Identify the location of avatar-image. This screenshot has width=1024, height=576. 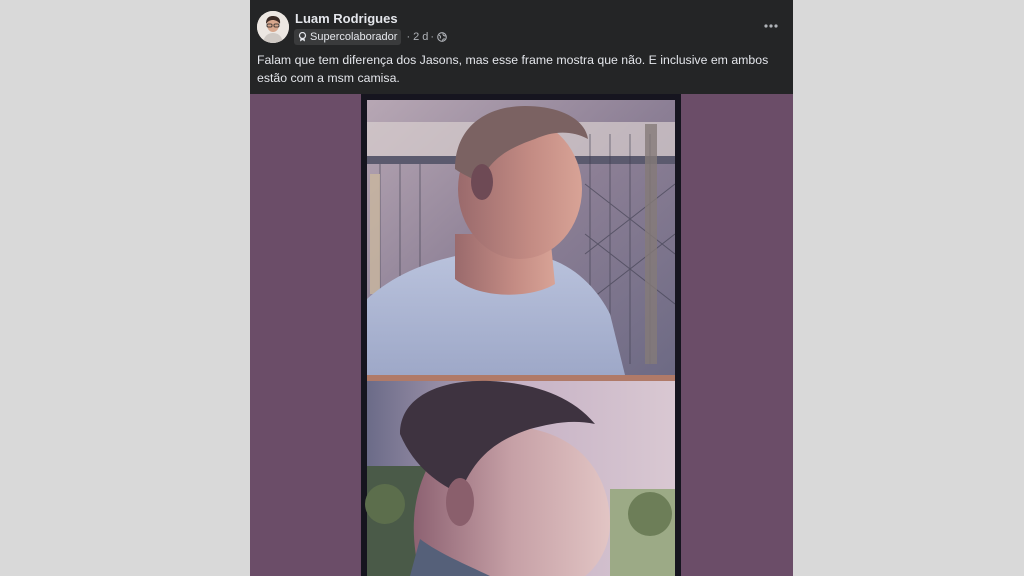
(273, 27).